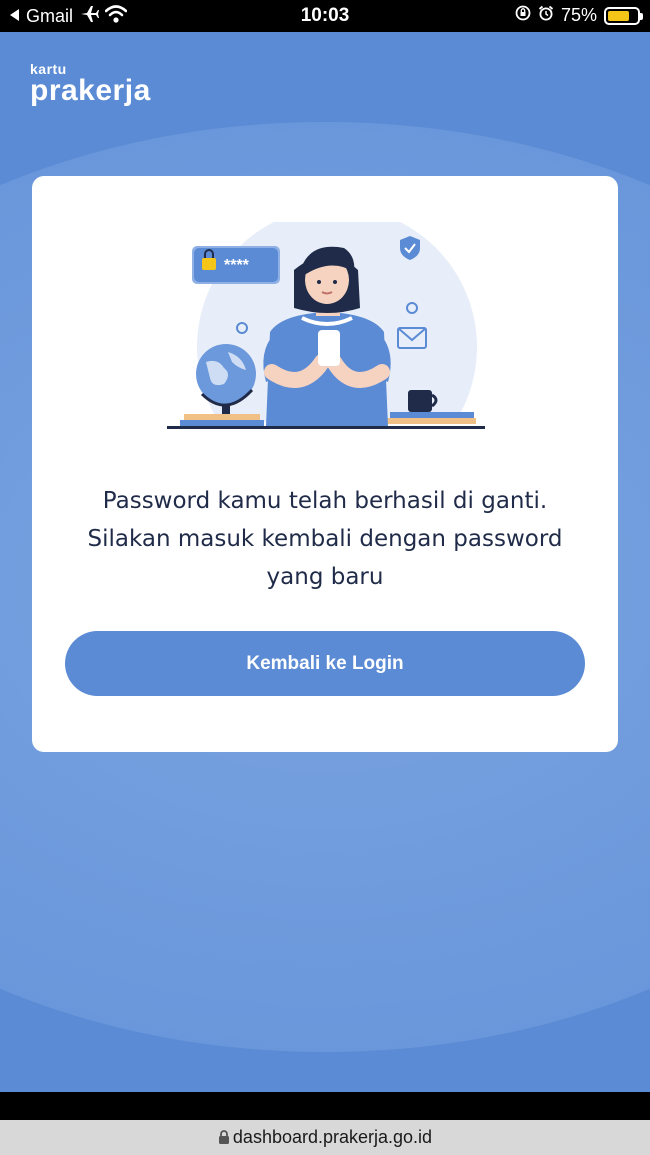  What do you see at coordinates (325, 663) in the screenshot?
I see `back-to-login-button: Kembali ke Login` at bounding box center [325, 663].